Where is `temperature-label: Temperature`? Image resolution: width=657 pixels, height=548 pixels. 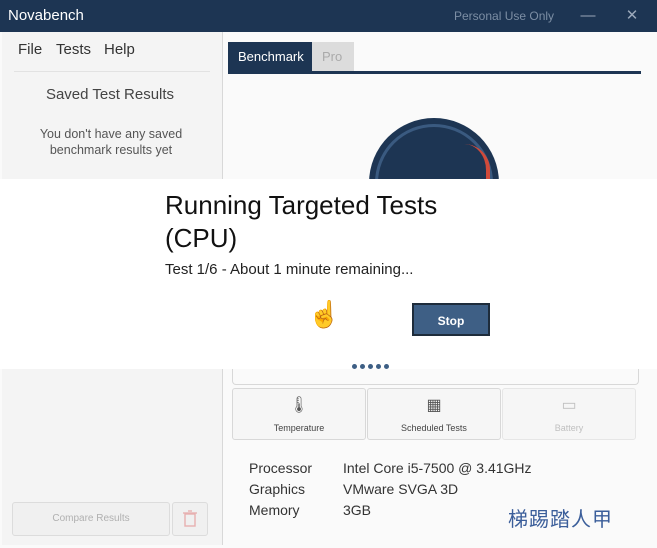 temperature-label: Temperature is located at coordinates (299, 428).